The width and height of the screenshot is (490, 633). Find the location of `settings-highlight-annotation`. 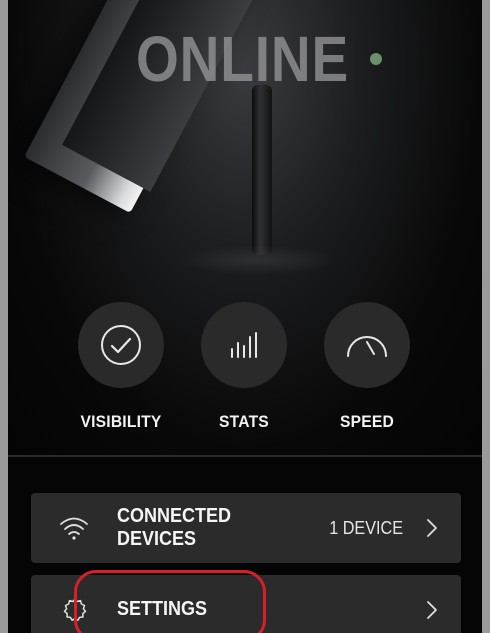

settings-highlight-annotation is located at coordinates (170, 601).